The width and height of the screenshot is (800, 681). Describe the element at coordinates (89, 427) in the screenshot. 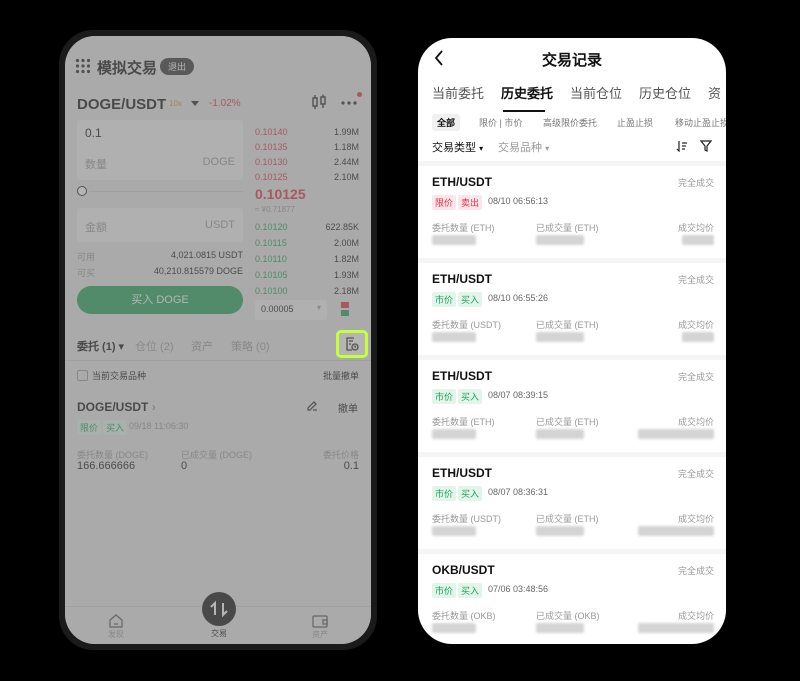

I see `open-order-type-tag: 限价` at that location.